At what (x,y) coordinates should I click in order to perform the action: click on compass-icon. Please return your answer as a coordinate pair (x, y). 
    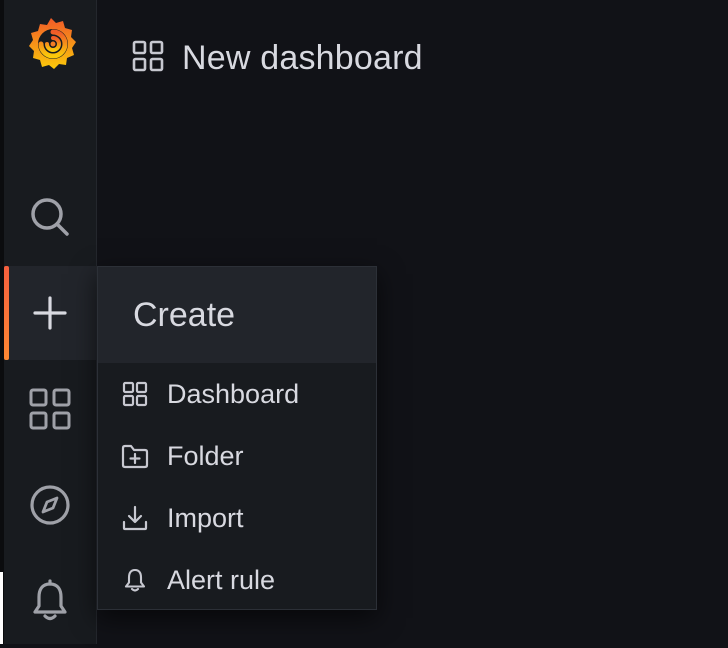
    Looking at the image, I should click on (50, 505).